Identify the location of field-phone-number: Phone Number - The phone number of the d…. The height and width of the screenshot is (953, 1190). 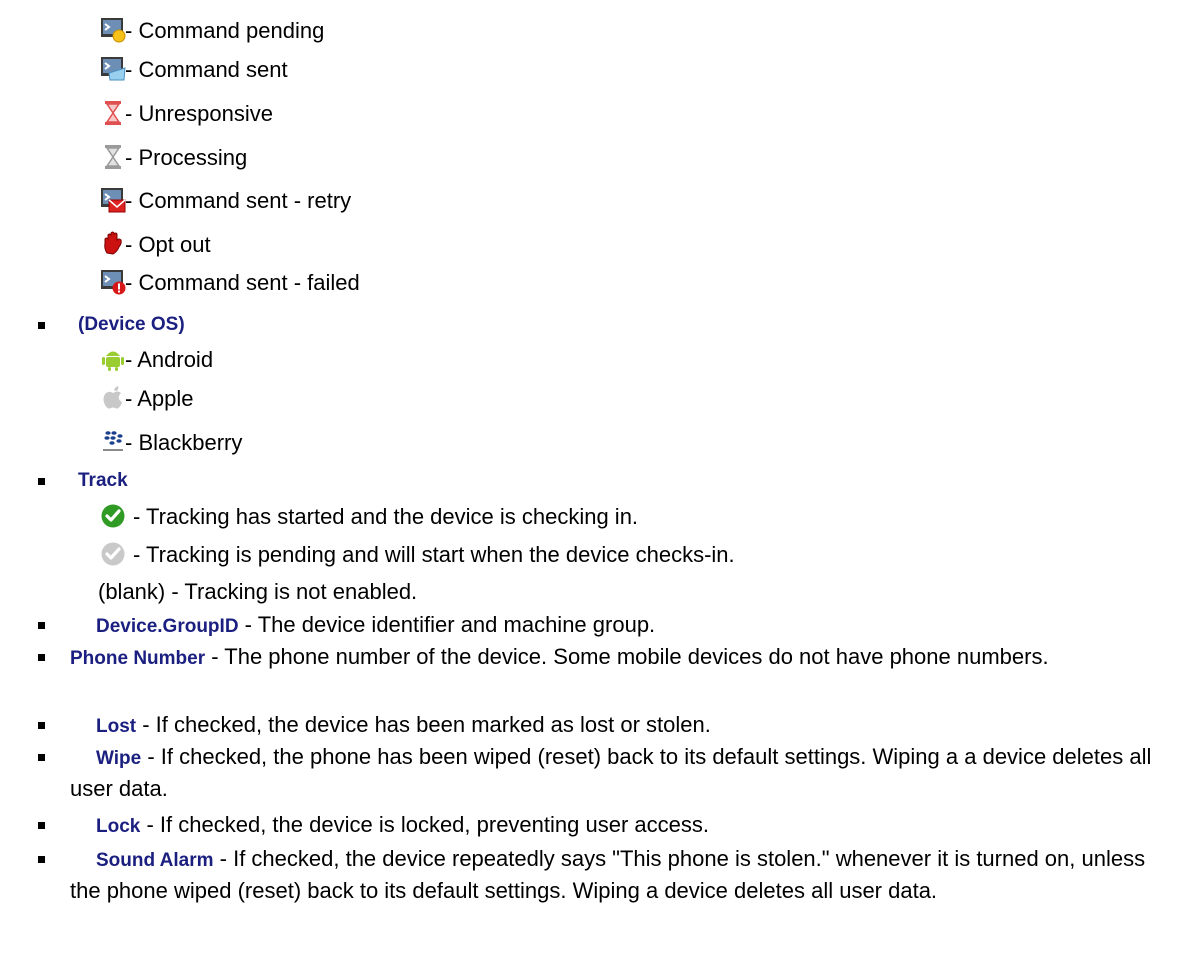
(625, 658).